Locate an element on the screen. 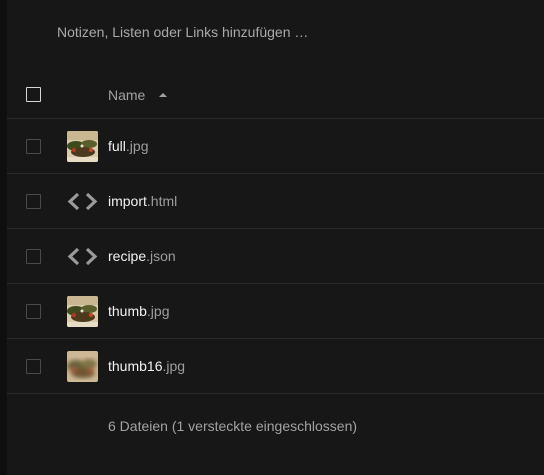 The width and height of the screenshot is (544, 475). file-name: thumb.jpg is located at coordinates (139, 311).